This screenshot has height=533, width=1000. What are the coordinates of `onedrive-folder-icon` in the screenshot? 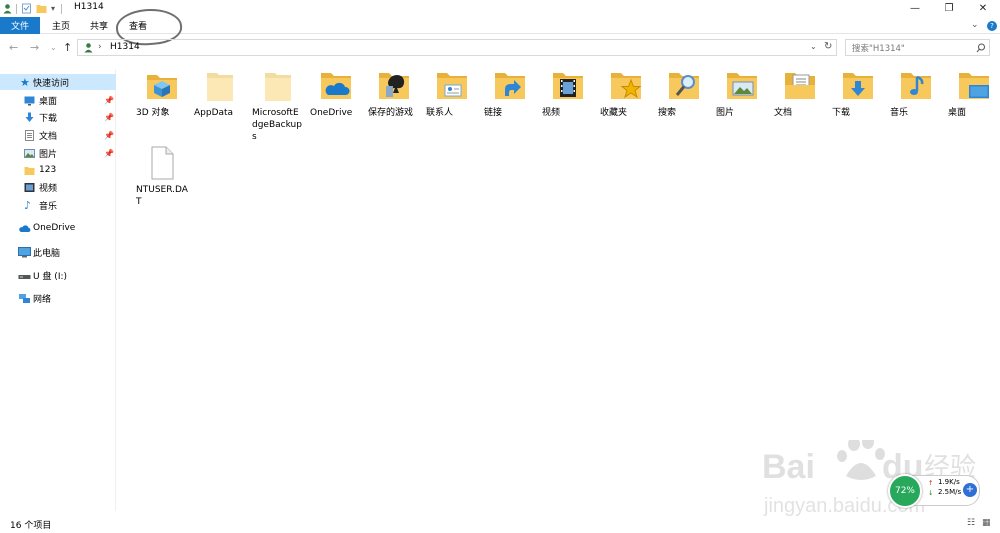 It's located at (336, 86).